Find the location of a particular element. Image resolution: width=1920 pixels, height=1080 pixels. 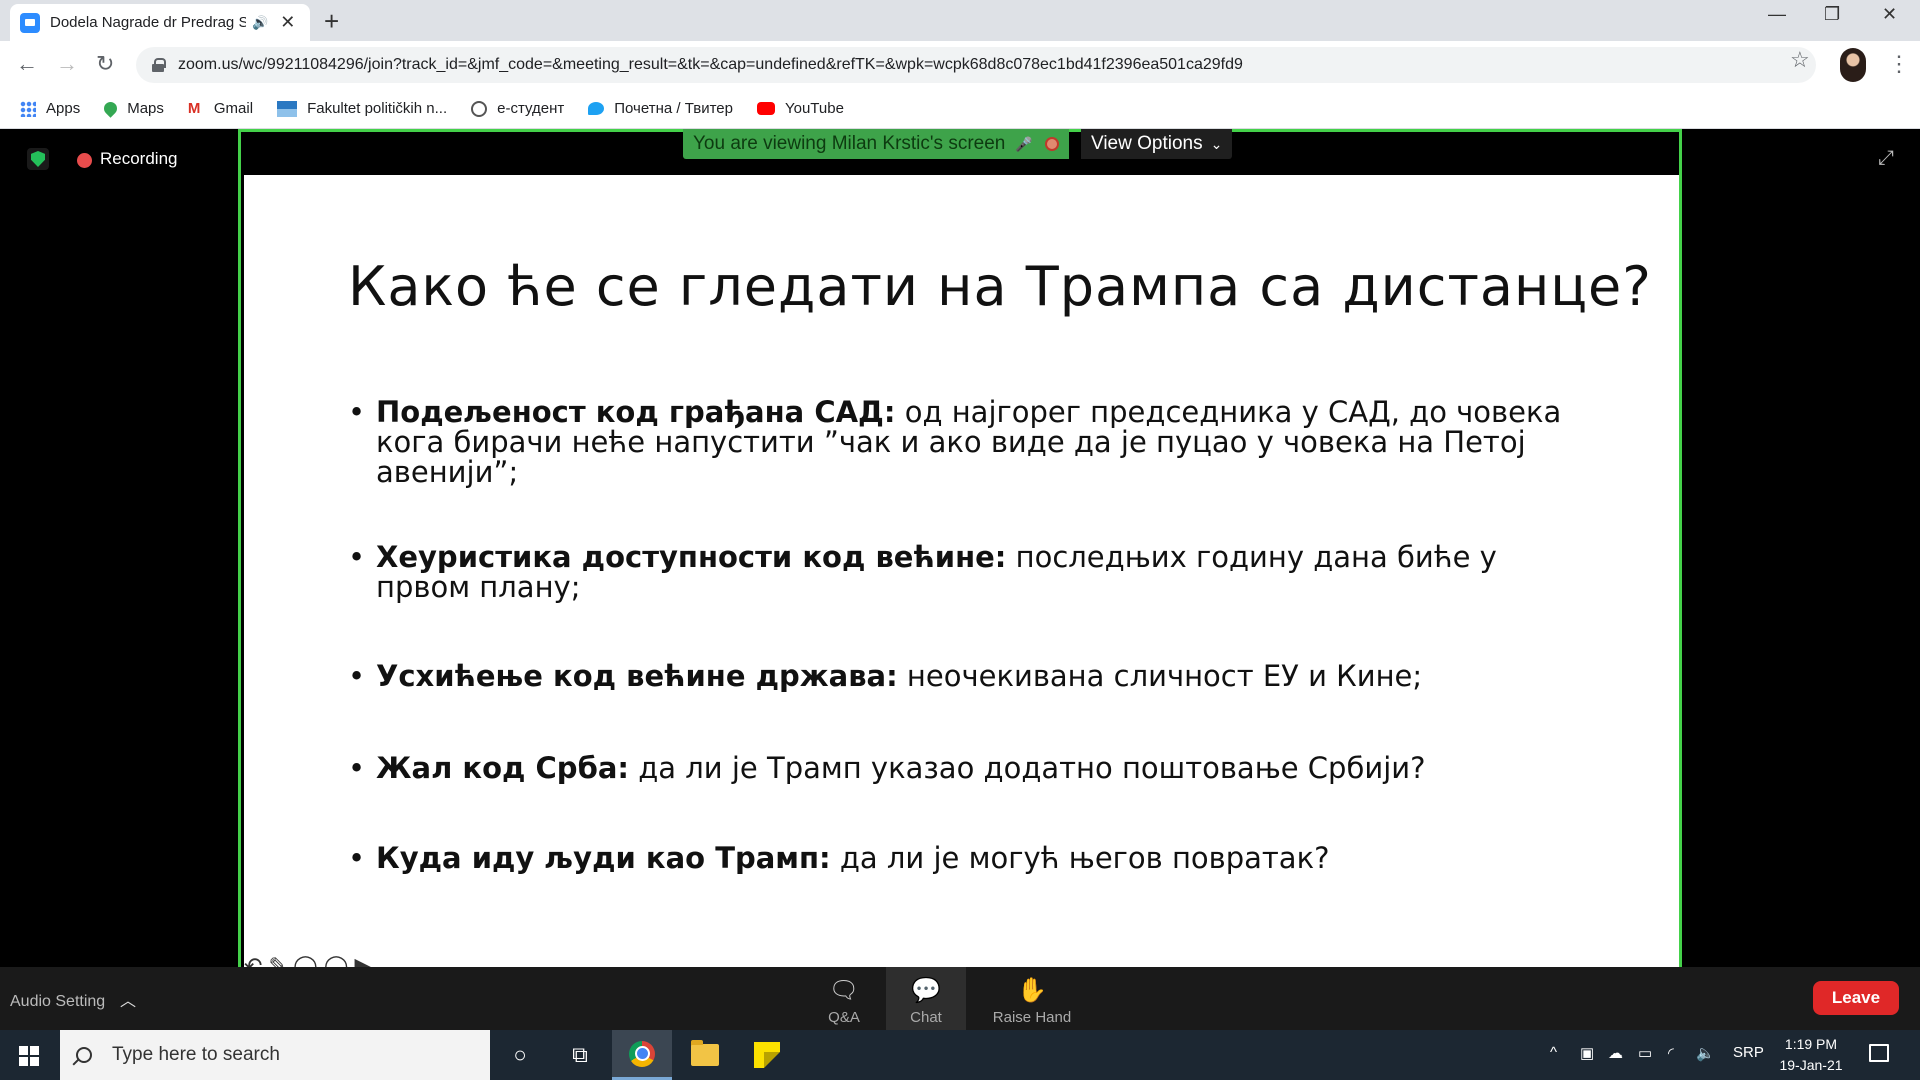

volume-icon: 🔈 is located at coordinates (1705, 1053).